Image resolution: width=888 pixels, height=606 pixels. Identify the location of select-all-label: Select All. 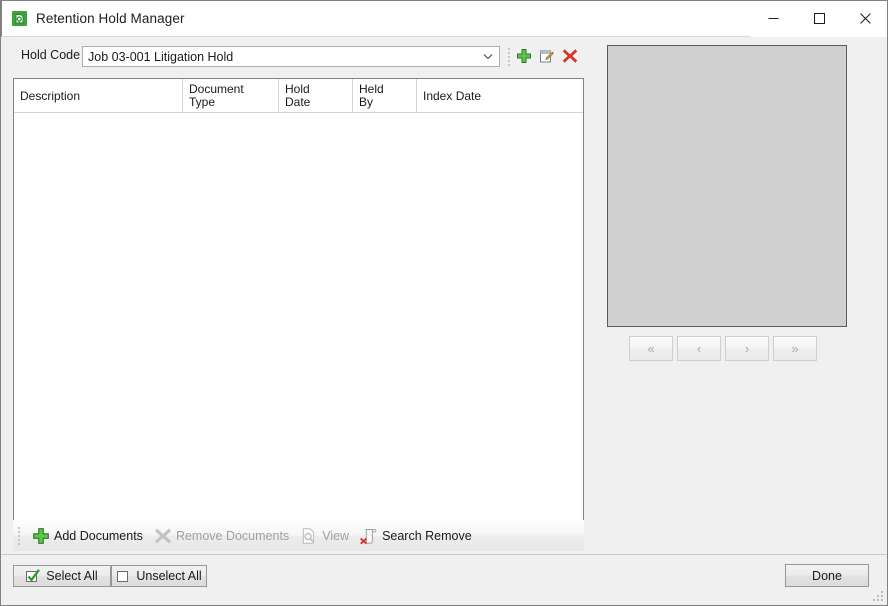
(72, 576).